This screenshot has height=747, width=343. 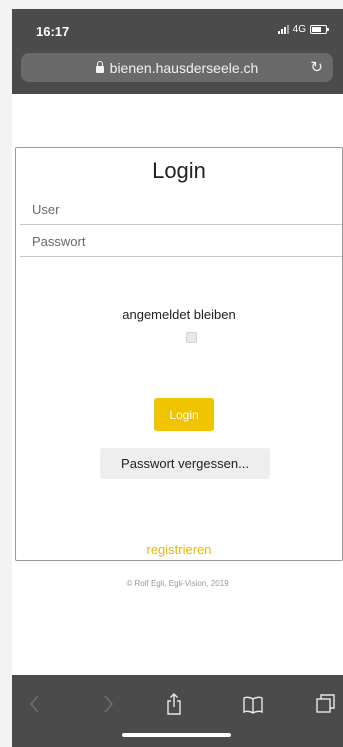 What do you see at coordinates (184, 68) in the screenshot?
I see `url-text: bienen.hausderseele.ch` at bounding box center [184, 68].